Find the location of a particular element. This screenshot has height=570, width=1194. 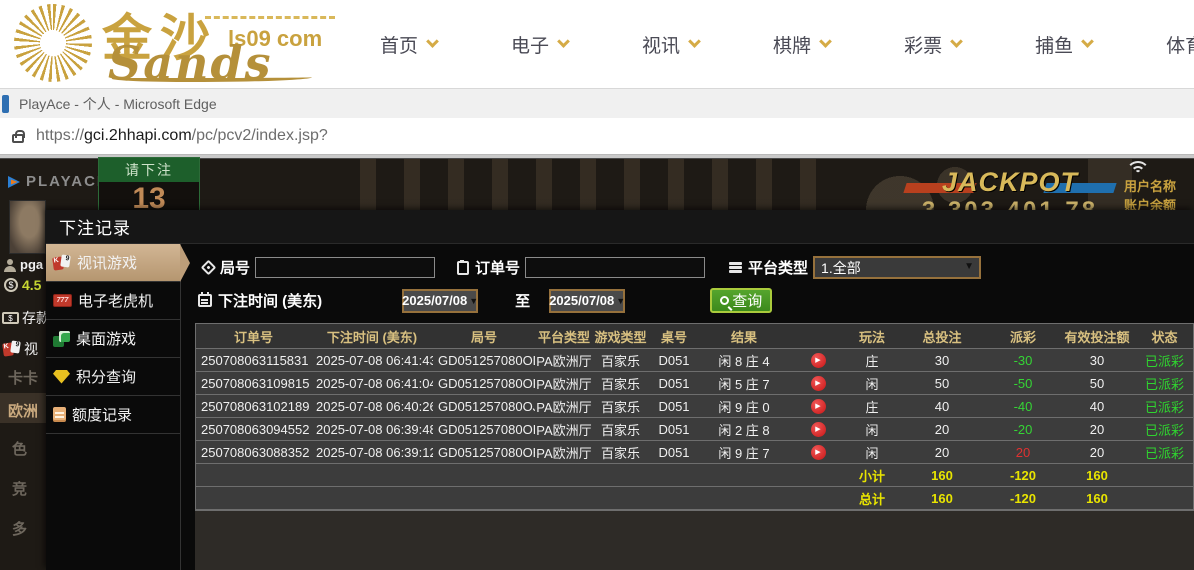

date-from-picker: 2025/07/08 is located at coordinates (440, 300).